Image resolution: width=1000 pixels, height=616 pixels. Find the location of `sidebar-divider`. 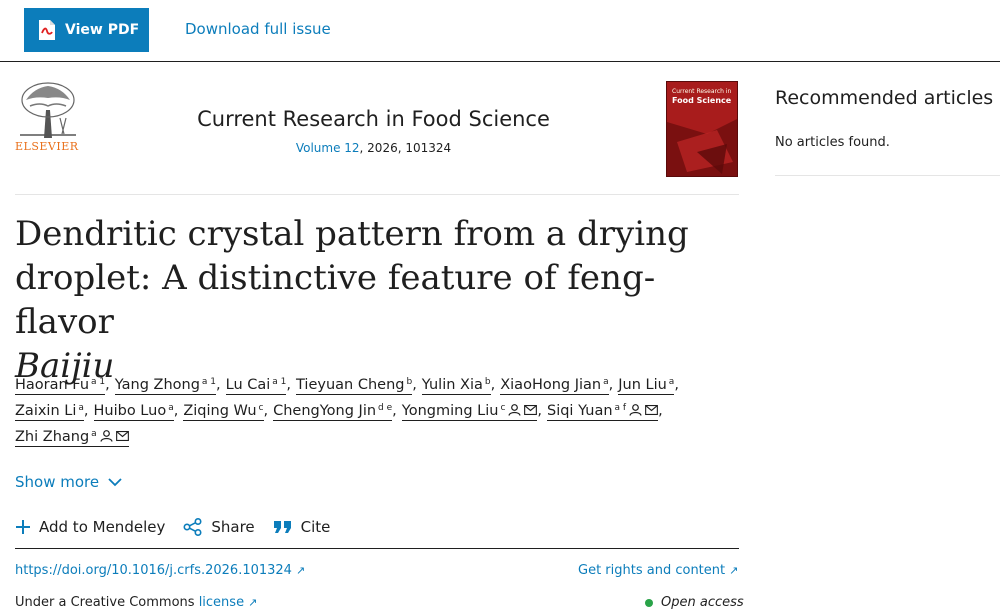

sidebar-divider is located at coordinates (887, 175).